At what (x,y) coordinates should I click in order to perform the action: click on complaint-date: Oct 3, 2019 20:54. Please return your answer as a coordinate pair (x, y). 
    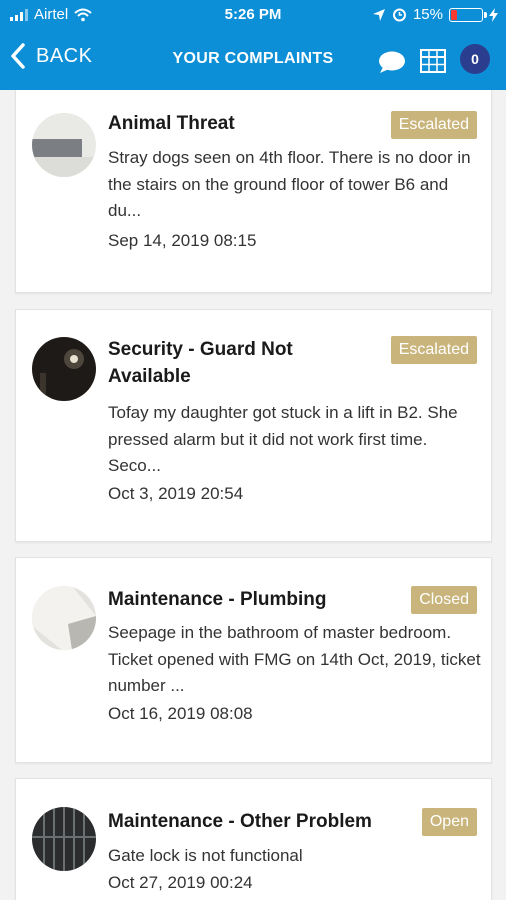
    Looking at the image, I should click on (176, 493).